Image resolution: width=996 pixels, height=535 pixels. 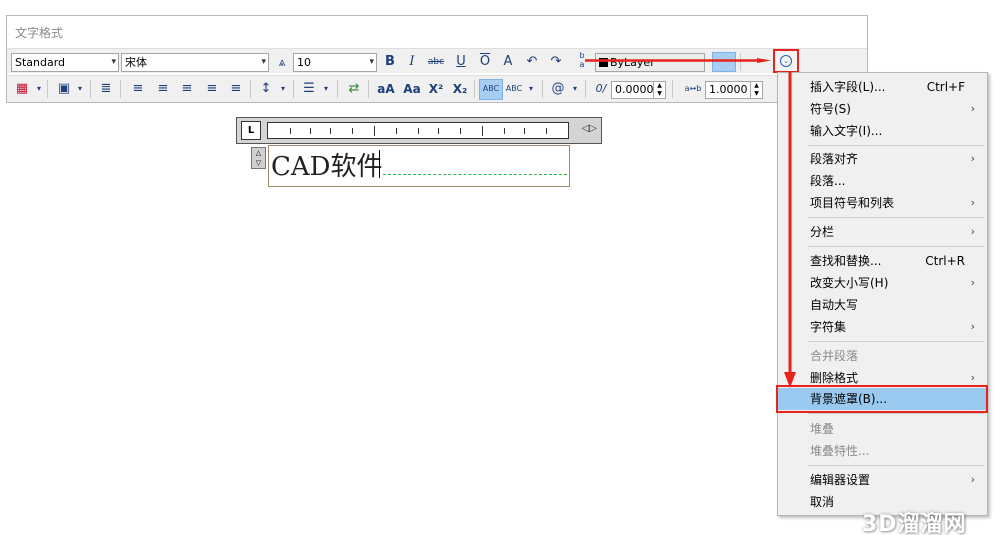 I want to click on menu-item-character-set: 字符集 ›, so click(x=882, y=327).